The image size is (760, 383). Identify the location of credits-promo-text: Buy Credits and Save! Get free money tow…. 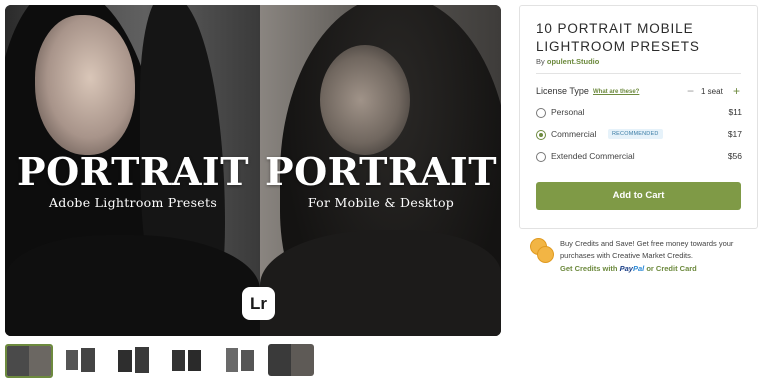
(647, 249).